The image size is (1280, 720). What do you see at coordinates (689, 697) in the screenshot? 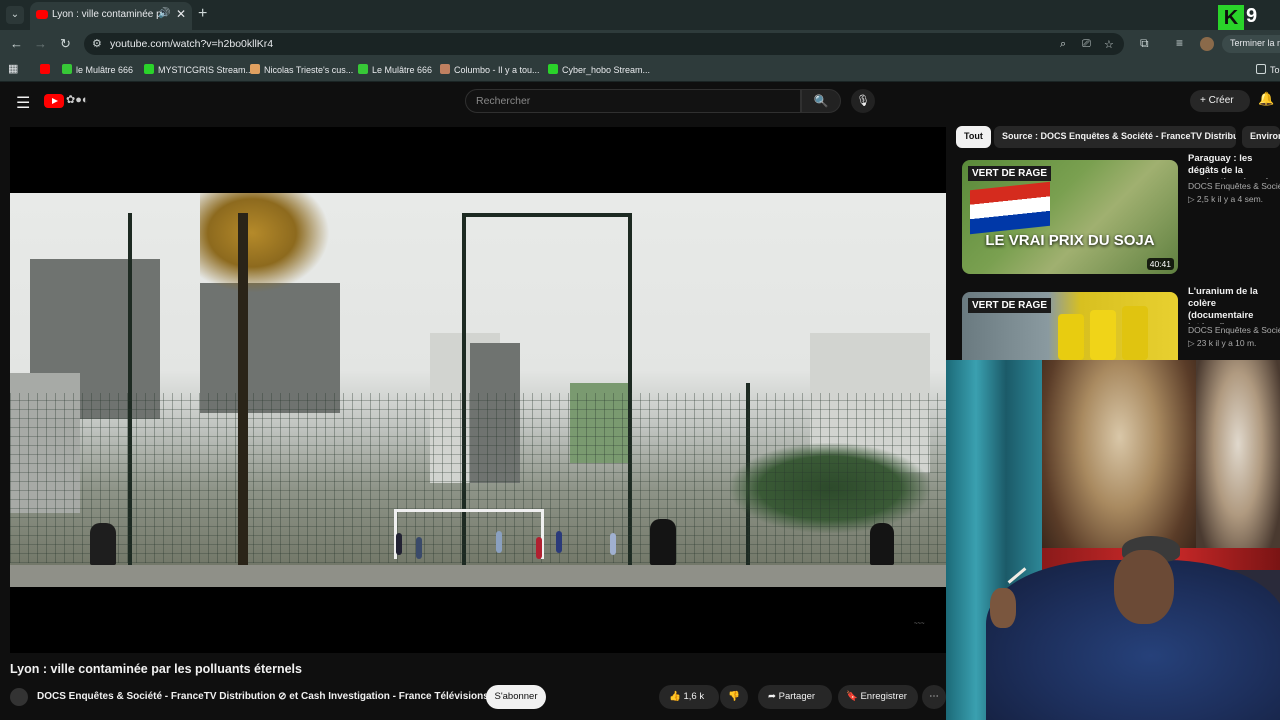
I see `like-button: 👍 1,6 k` at bounding box center [689, 697].